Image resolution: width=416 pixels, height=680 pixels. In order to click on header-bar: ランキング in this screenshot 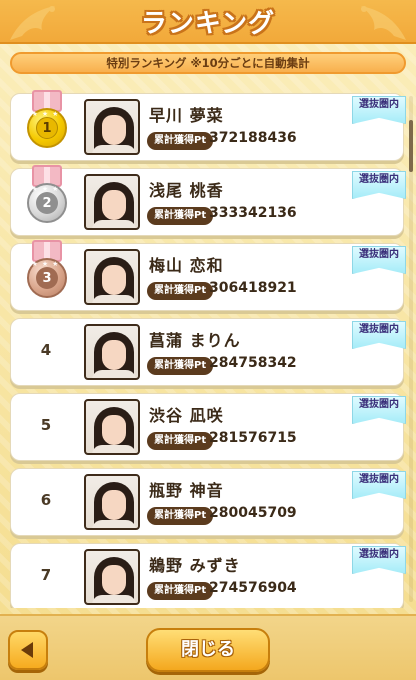, I will do `click(208, 22)`.